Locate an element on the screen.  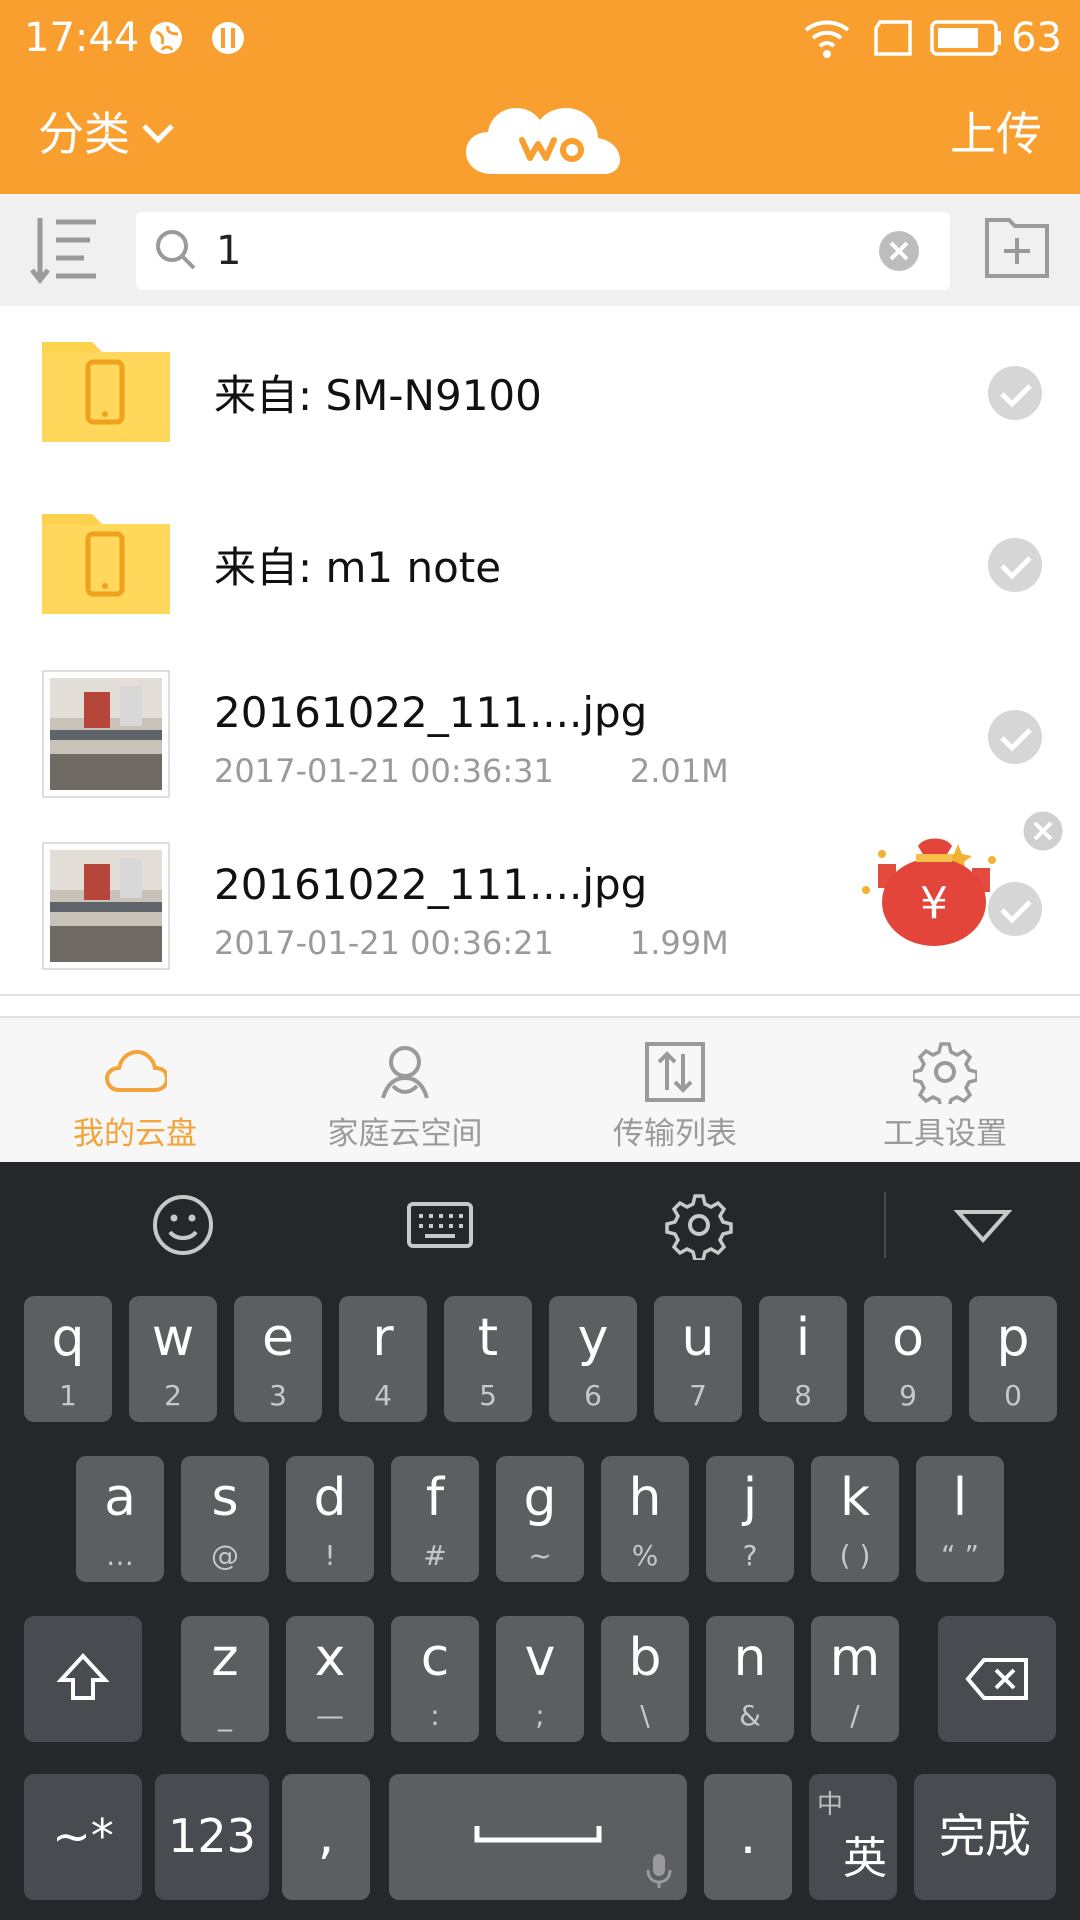
file-name: 来自: SM-N9100 is located at coordinates (378, 395).